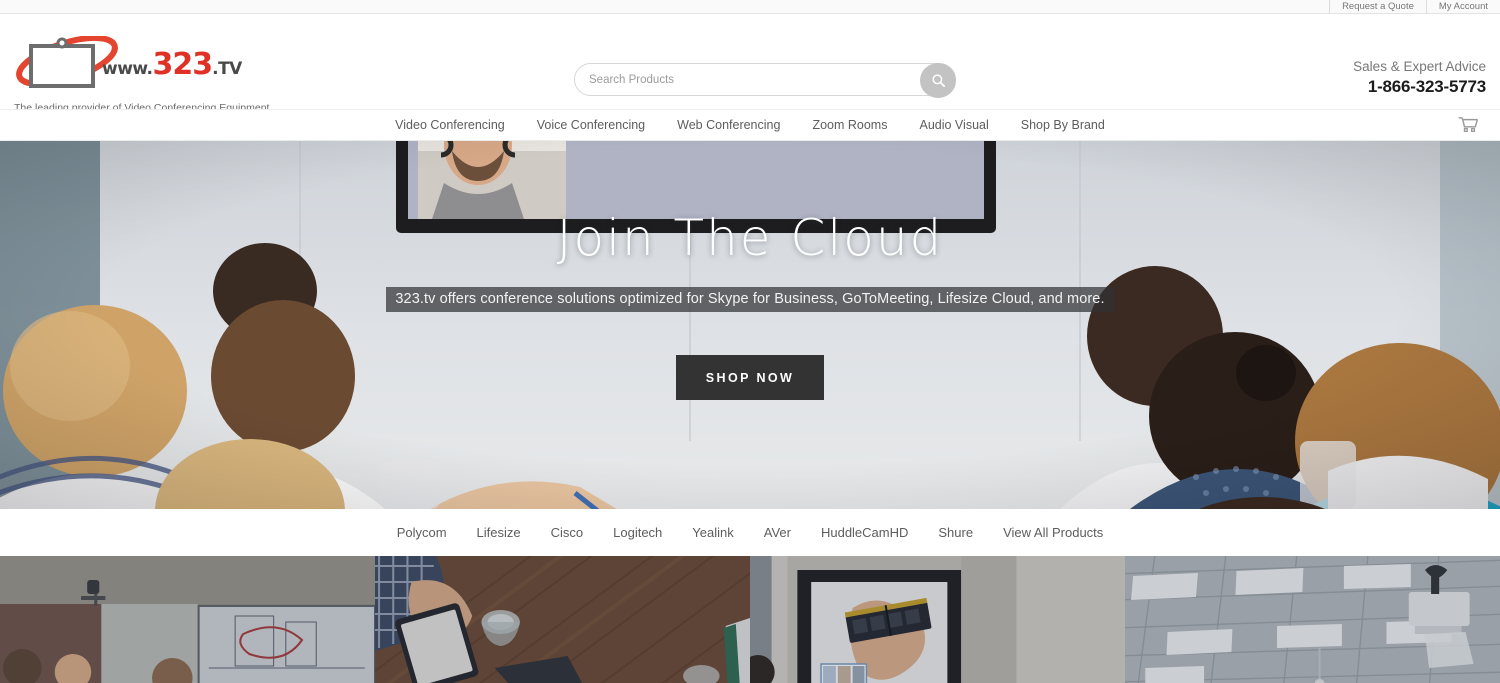  I want to click on tile-1-image, so click(187, 619).